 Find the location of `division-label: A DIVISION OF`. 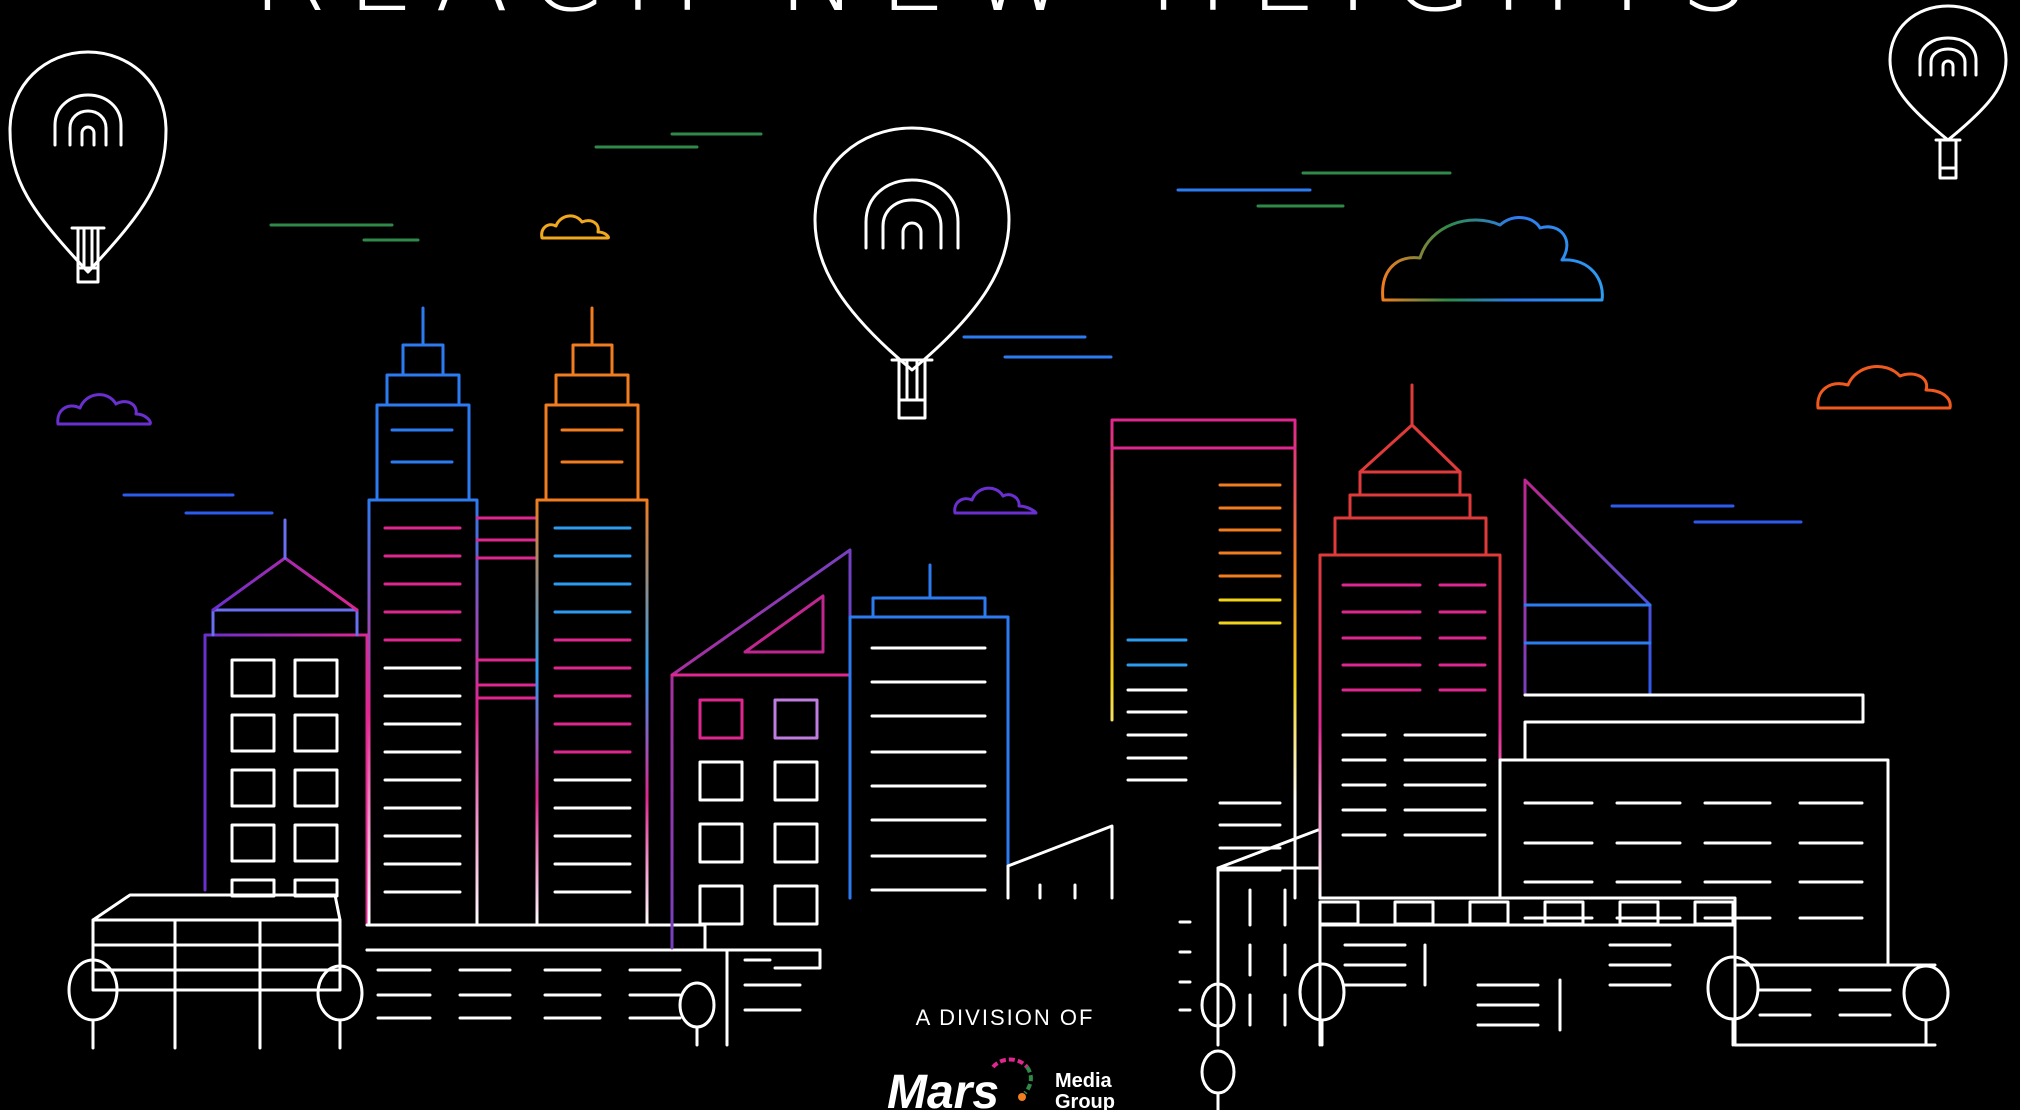

division-label: A DIVISION OF is located at coordinates (1005, 1017).